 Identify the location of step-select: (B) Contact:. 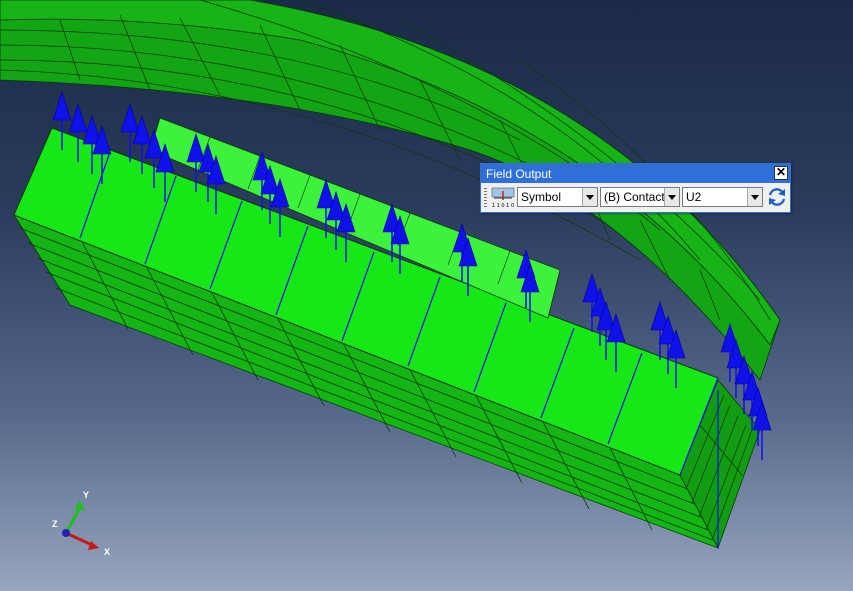
(640, 197).